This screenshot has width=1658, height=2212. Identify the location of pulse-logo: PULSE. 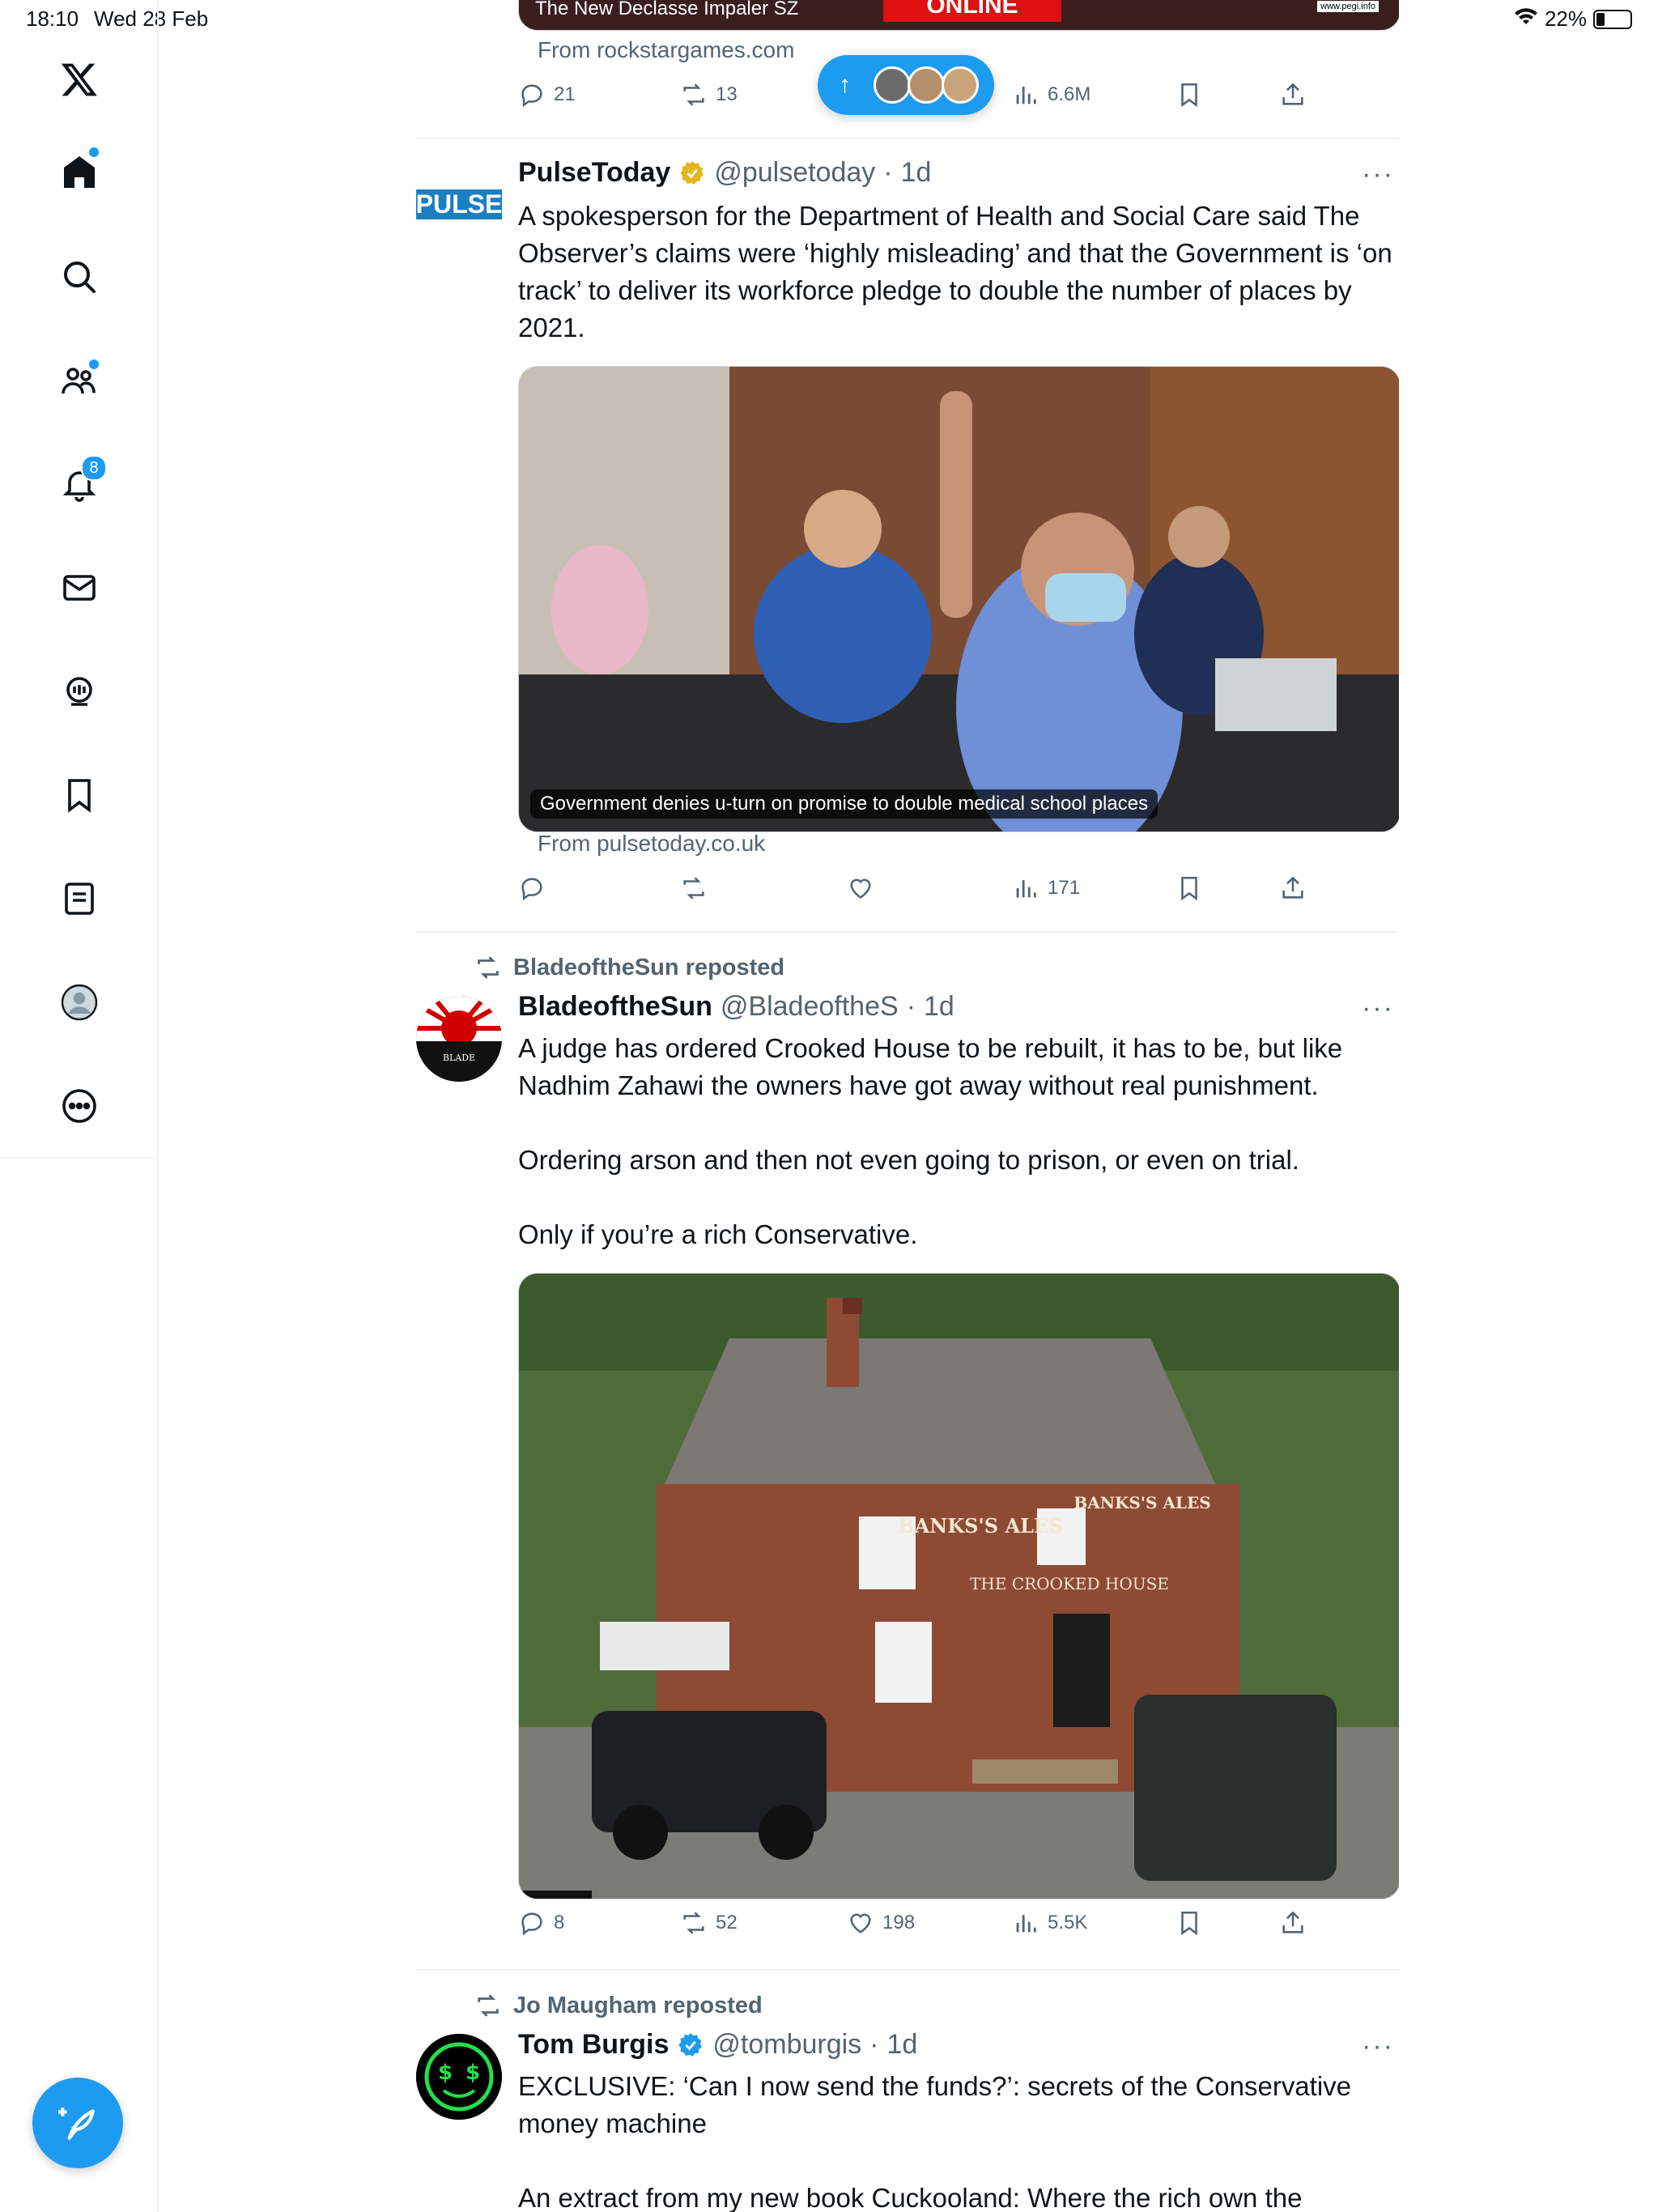
(459, 204).